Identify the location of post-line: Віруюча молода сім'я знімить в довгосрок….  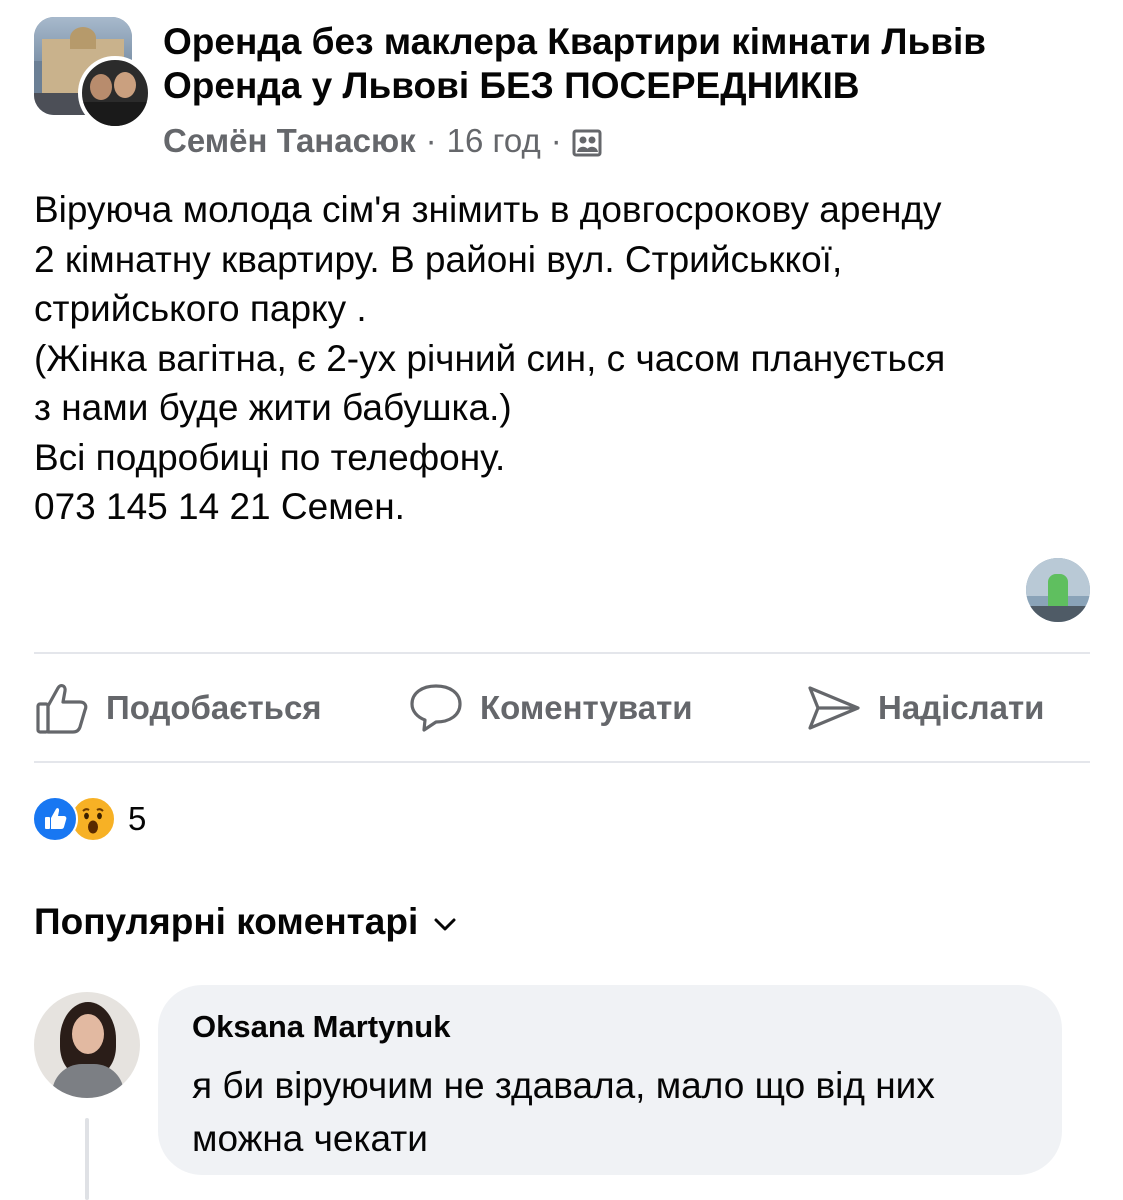
(488, 209).